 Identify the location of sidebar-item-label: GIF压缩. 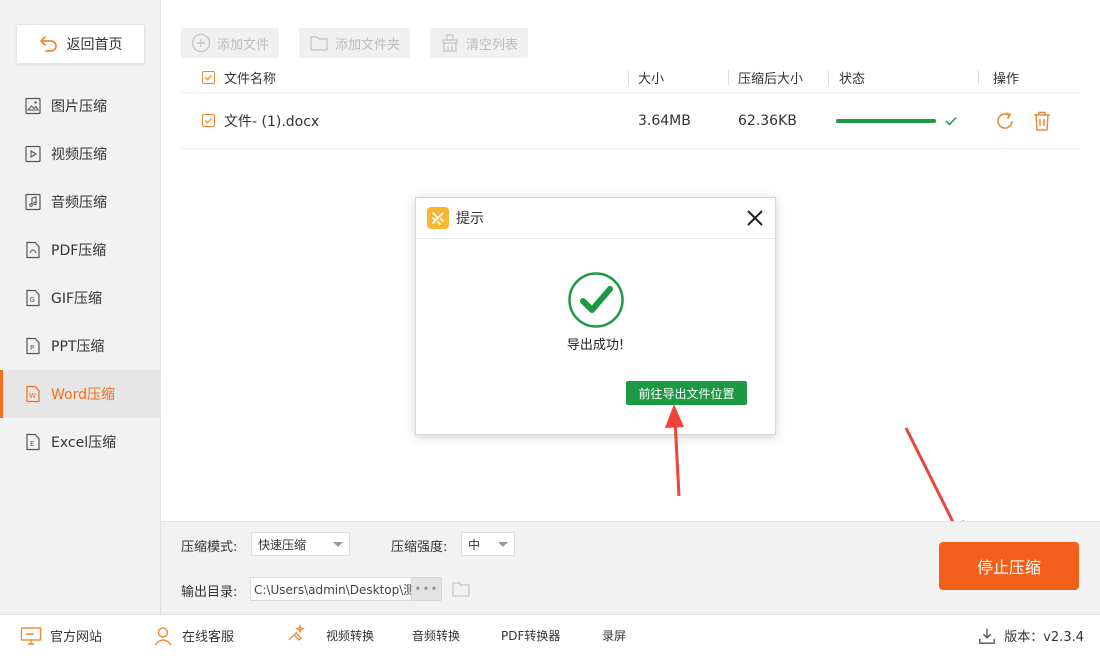
(77, 299).